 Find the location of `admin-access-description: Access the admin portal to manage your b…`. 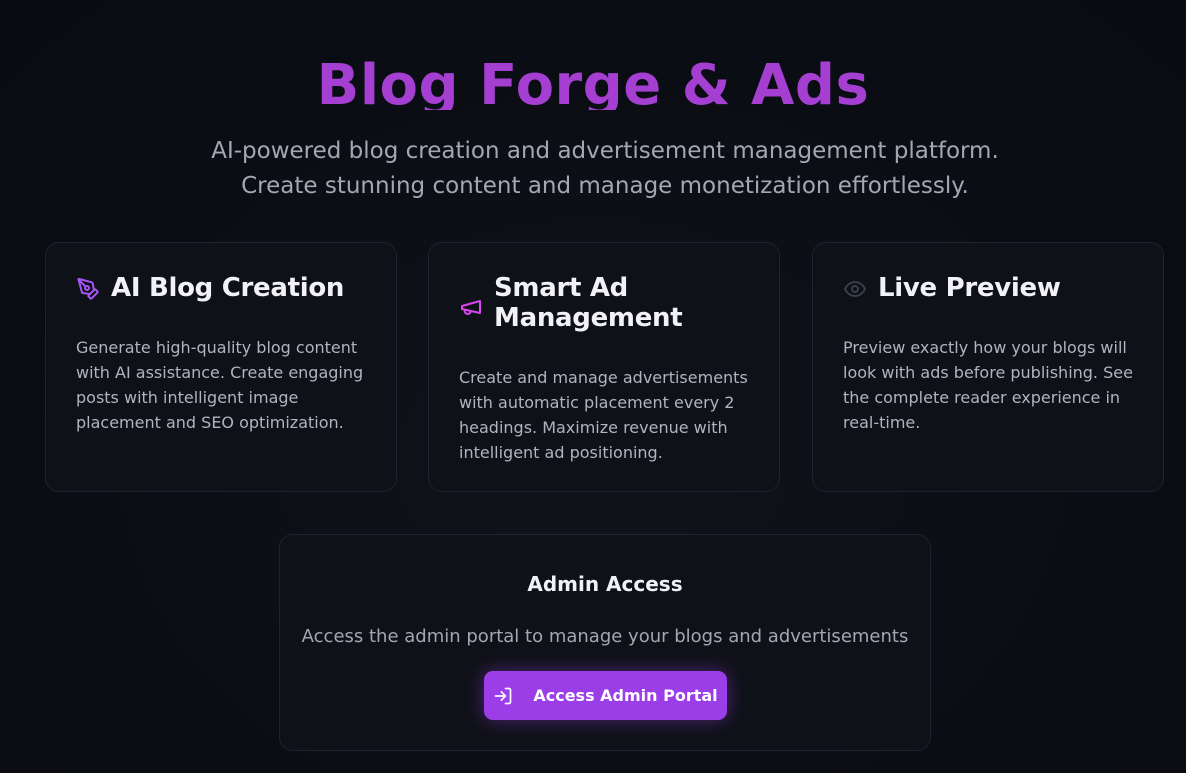

admin-access-description: Access the admin portal to manage your b… is located at coordinates (605, 636).